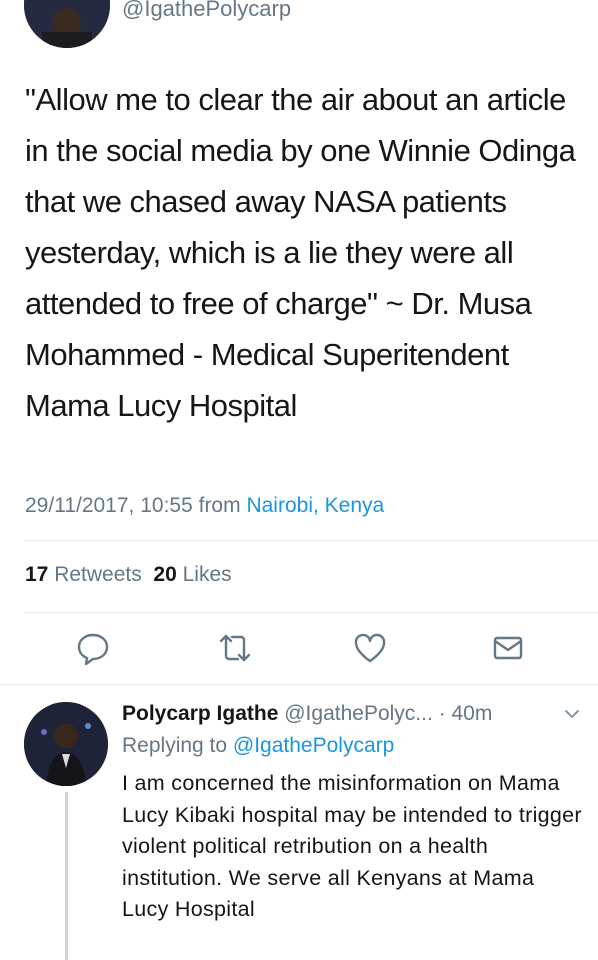 Image resolution: width=598 pixels, height=960 pixels. Describe the element at coordinates (66, 876) in the screenshot. I see `thread-line` at that location.